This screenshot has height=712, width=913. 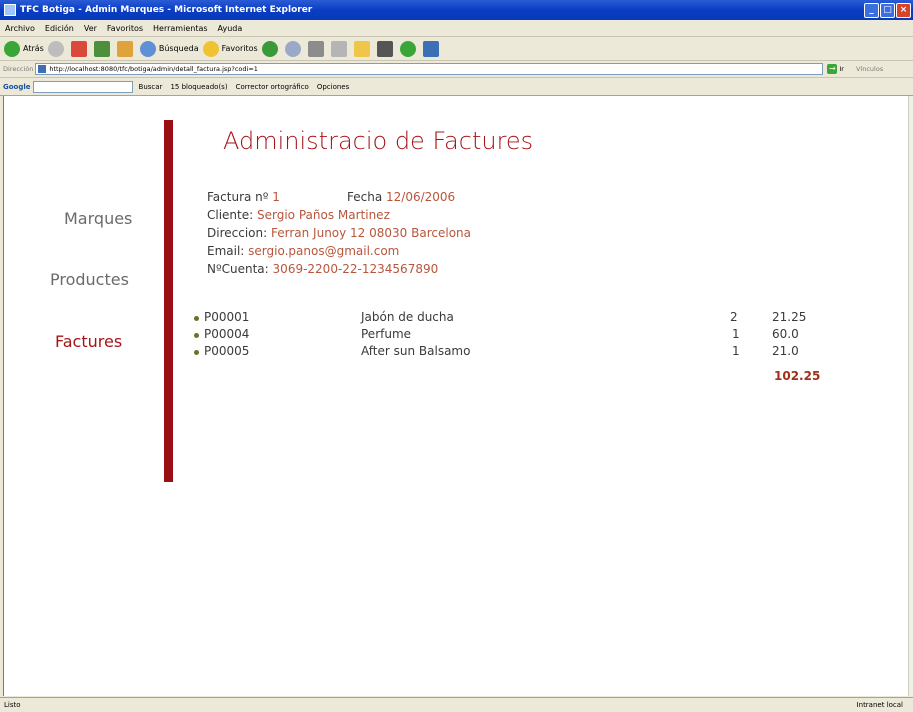 I want to click on menu-archivo: Archivo, so click(x=20, y=28).